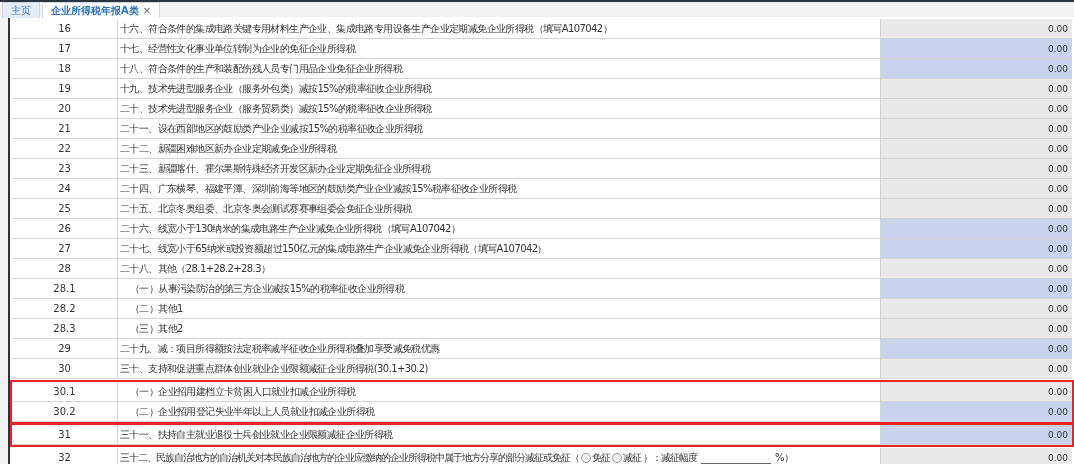 The width and height of the screenshot is (1074, 464). What do you see at coordinates (595, 457) in the screenshot?
I see `radio-option: 免征` at bounding box center [595, 457].